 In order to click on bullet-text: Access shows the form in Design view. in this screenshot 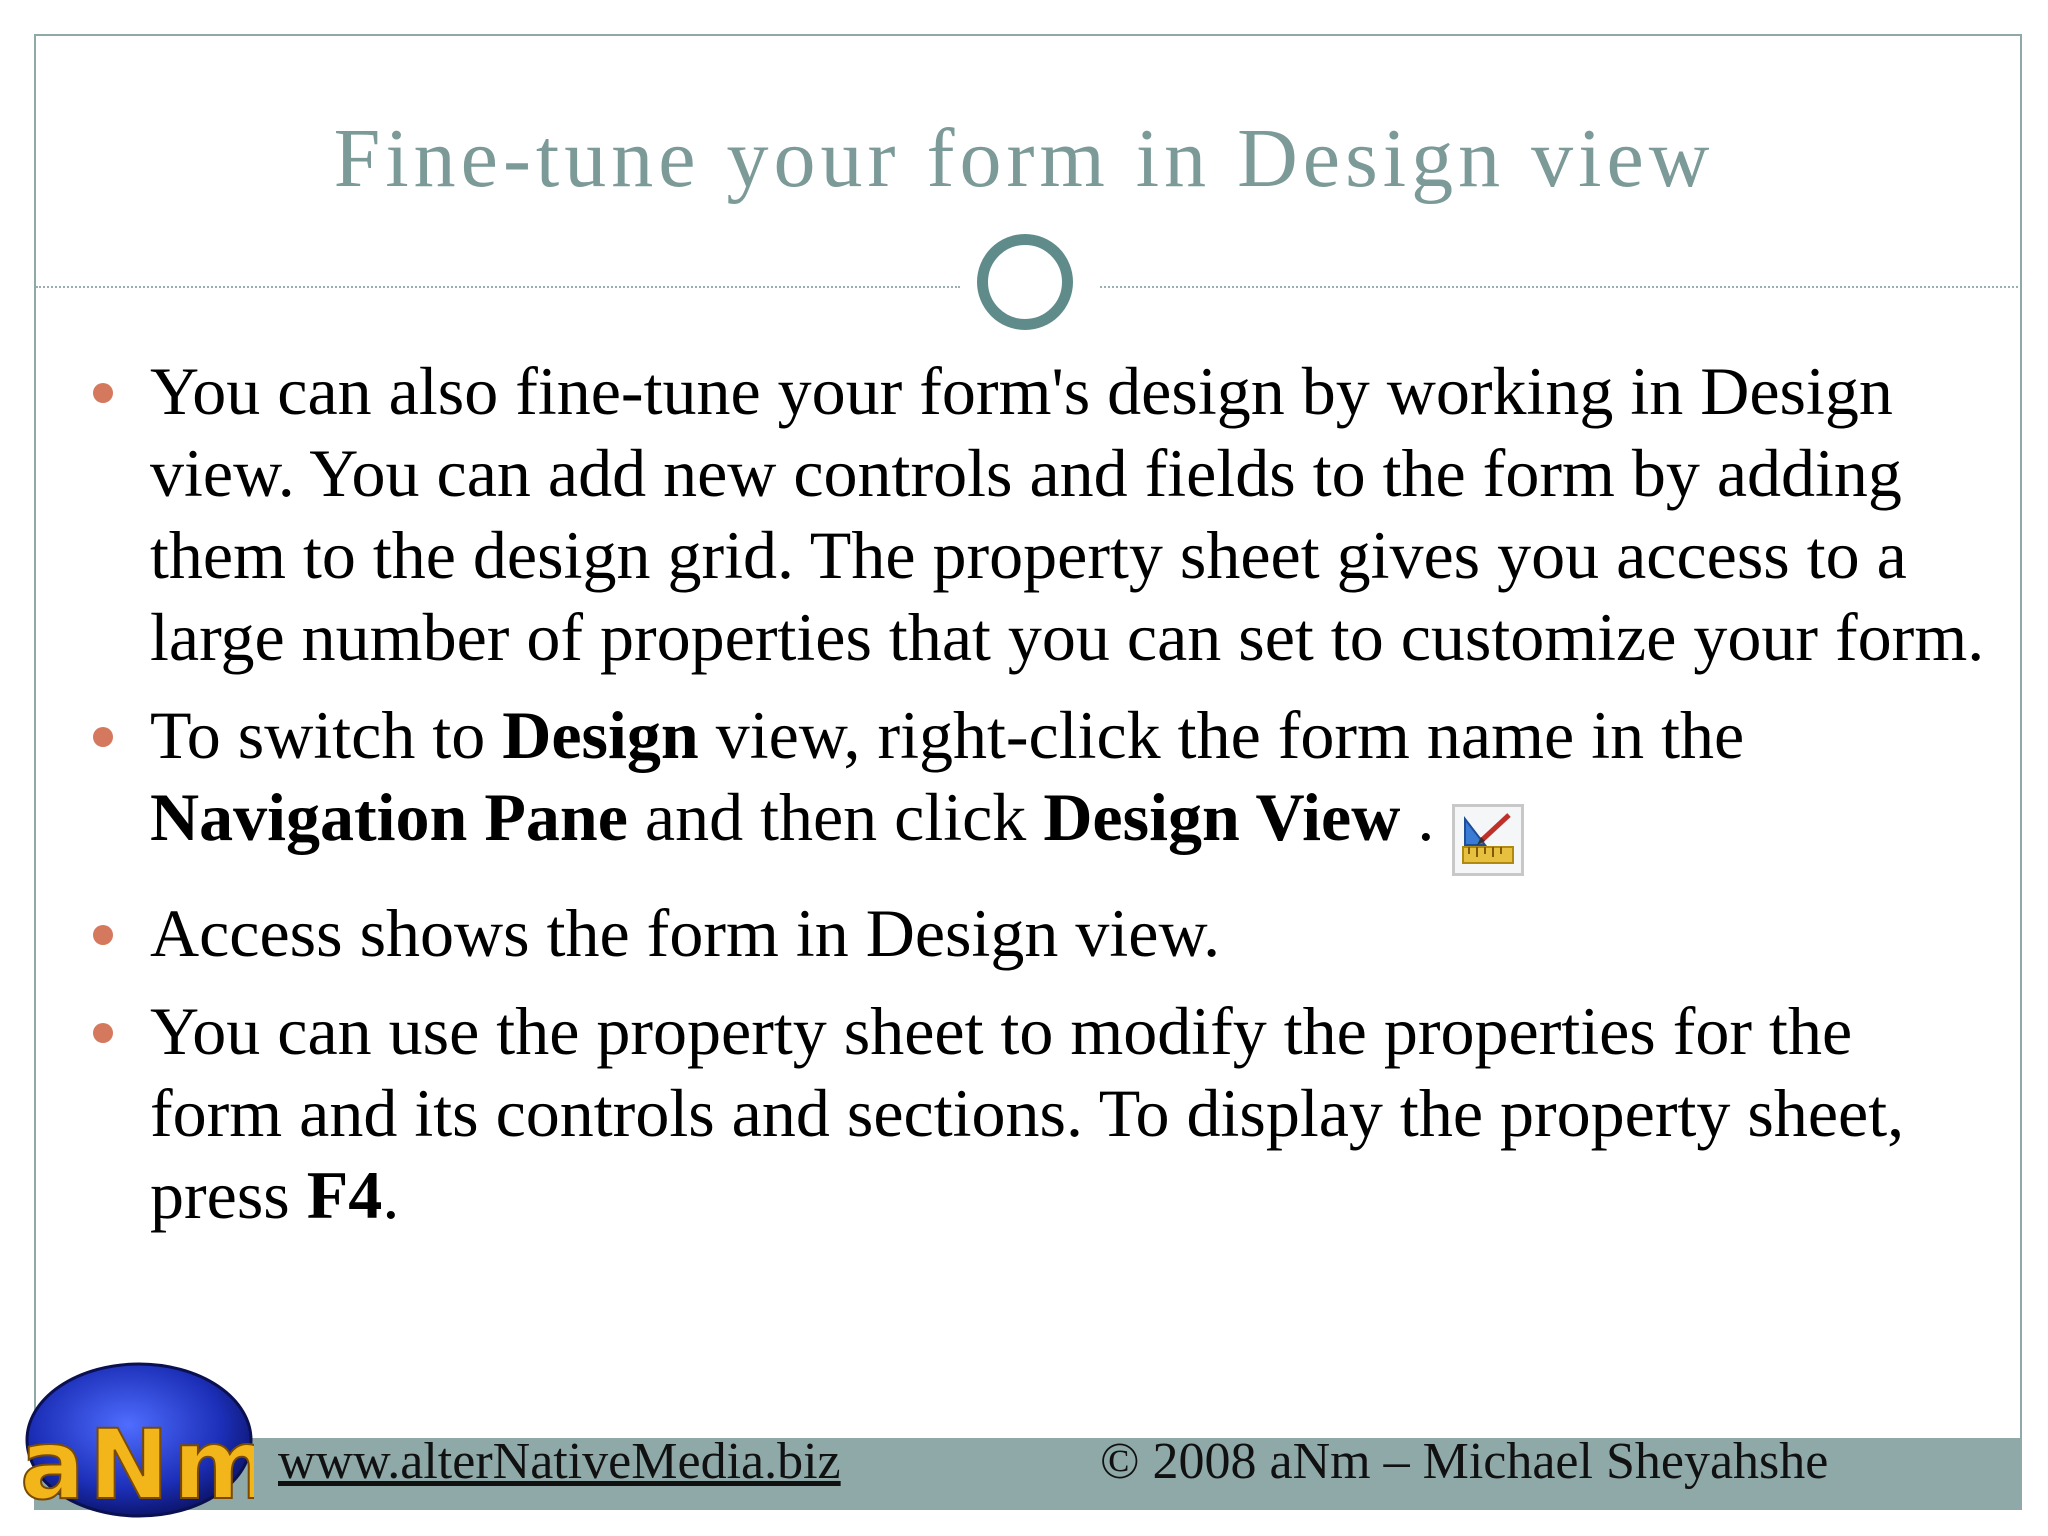, I will do `click(685, 933)`.